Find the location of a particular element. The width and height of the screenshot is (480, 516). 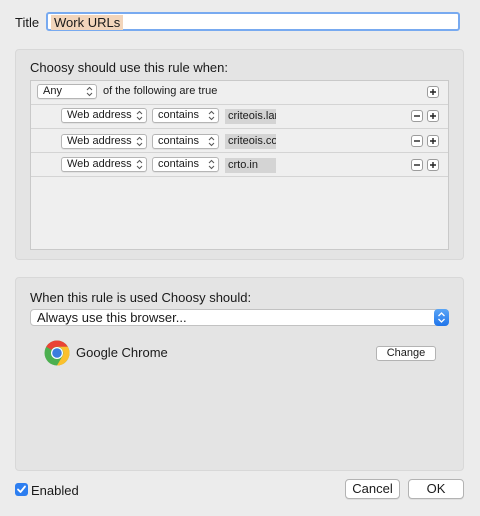

enabled-label: Enabled is located at coordinates (55, 490).